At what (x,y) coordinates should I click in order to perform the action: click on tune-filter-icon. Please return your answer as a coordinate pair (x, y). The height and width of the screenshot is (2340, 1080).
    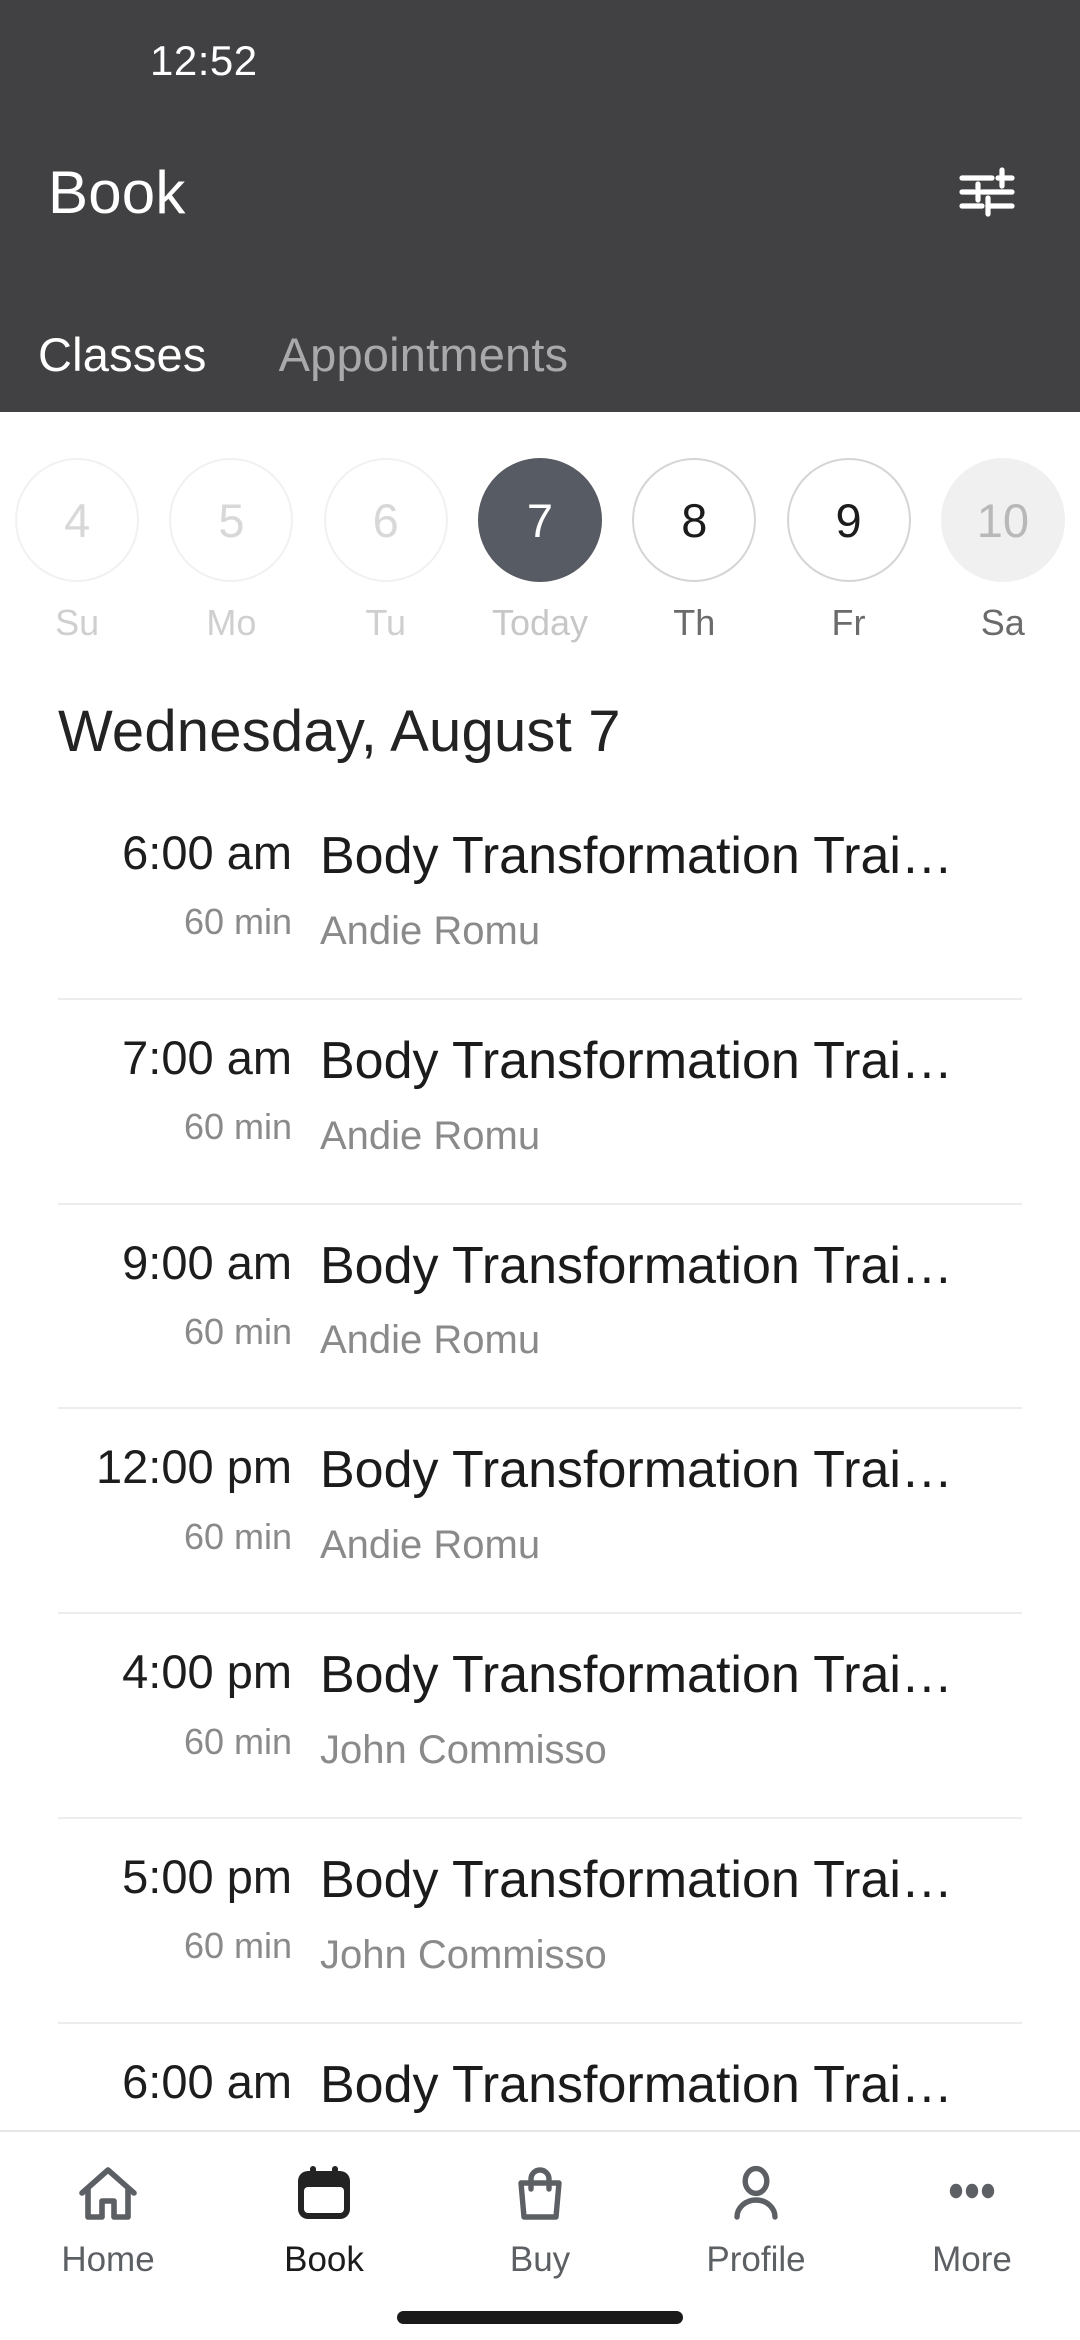
    Looking at the image, I should click on (987, 192).